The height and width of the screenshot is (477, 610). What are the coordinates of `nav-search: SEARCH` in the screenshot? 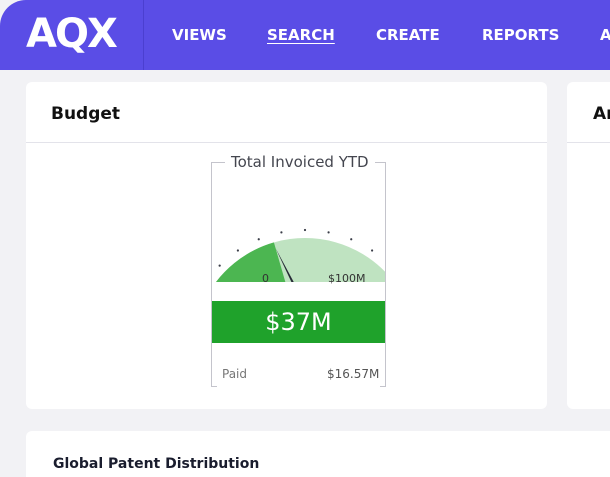 It's located at (301, 35).